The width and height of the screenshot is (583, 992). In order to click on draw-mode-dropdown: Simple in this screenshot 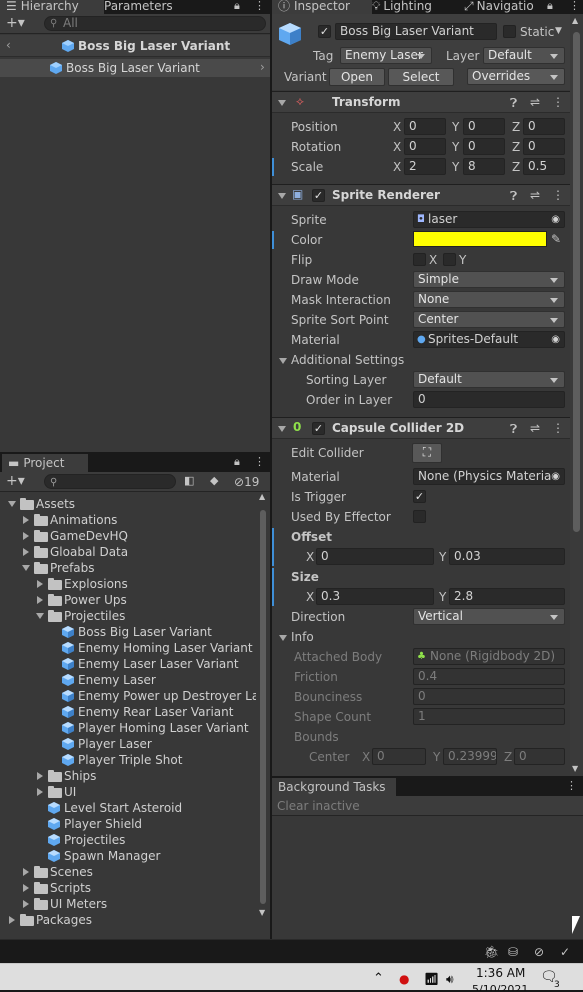, I will do `click(489, 279)`.